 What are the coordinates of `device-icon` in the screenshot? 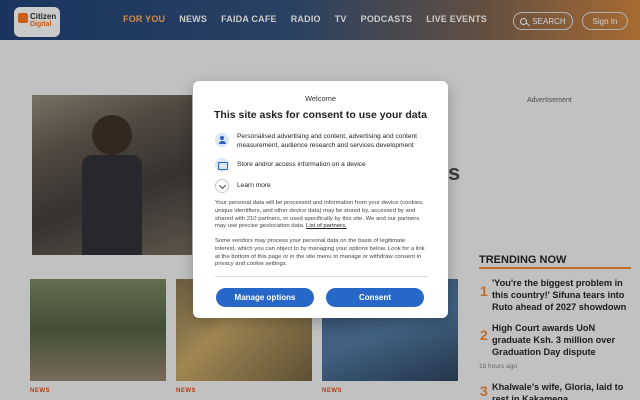 It's located at (222, 165).